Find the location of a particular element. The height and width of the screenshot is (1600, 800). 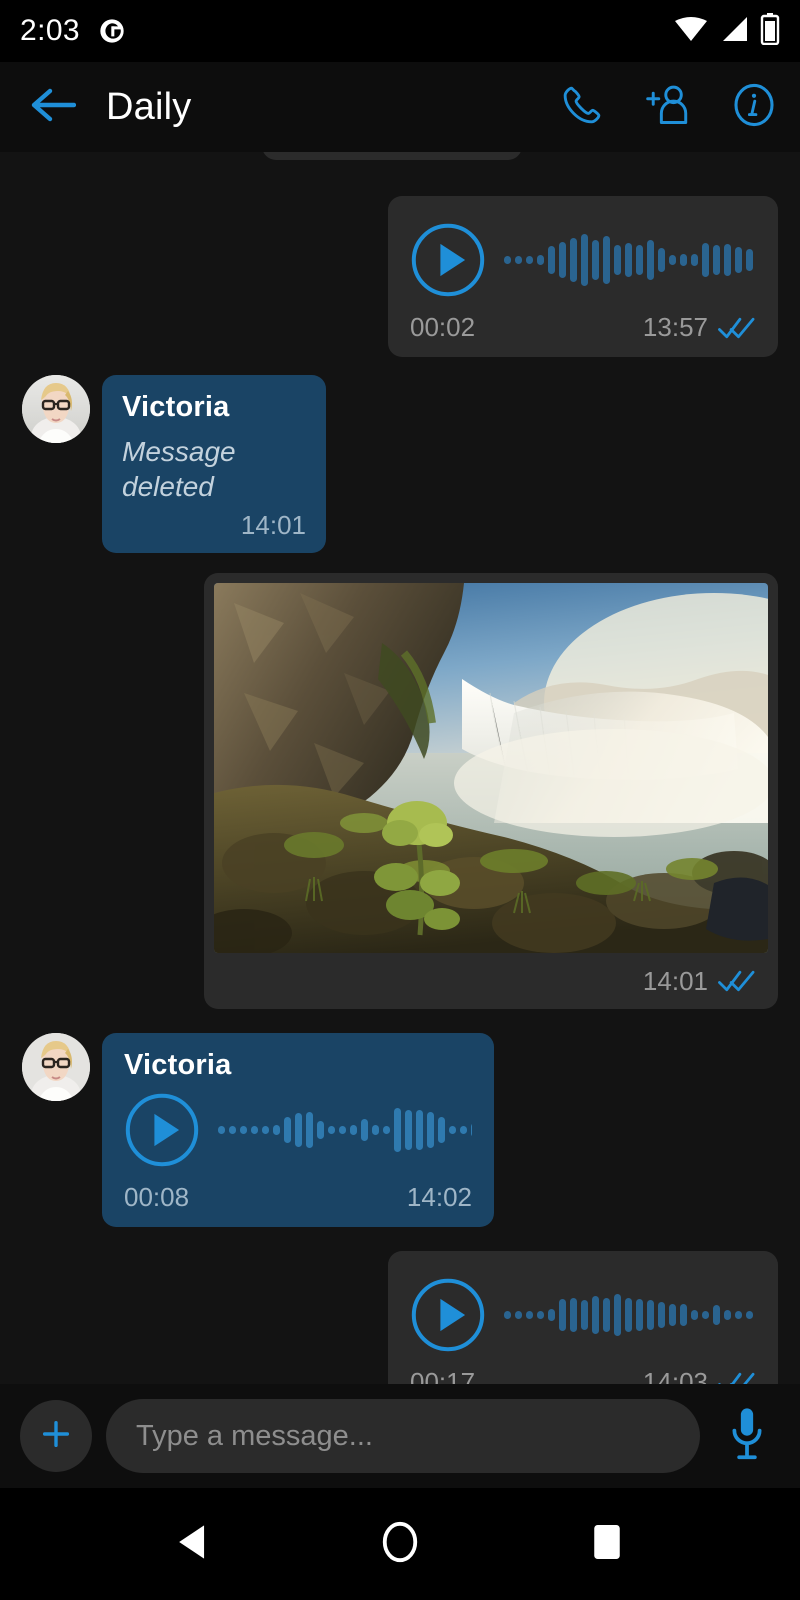

voice-player is located at coordinates (583, 260).